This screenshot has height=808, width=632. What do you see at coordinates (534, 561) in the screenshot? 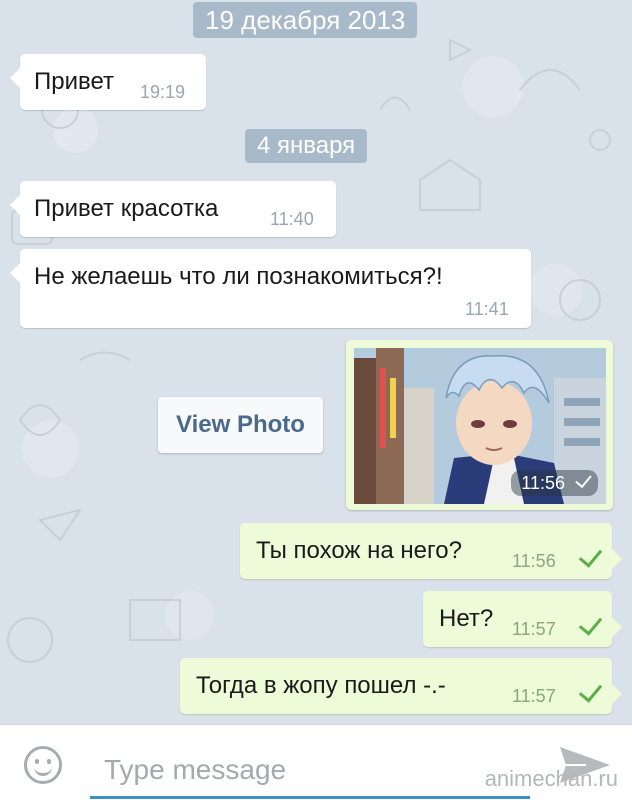
I see `message-time: 11:56` at bounding box center [534, 561].